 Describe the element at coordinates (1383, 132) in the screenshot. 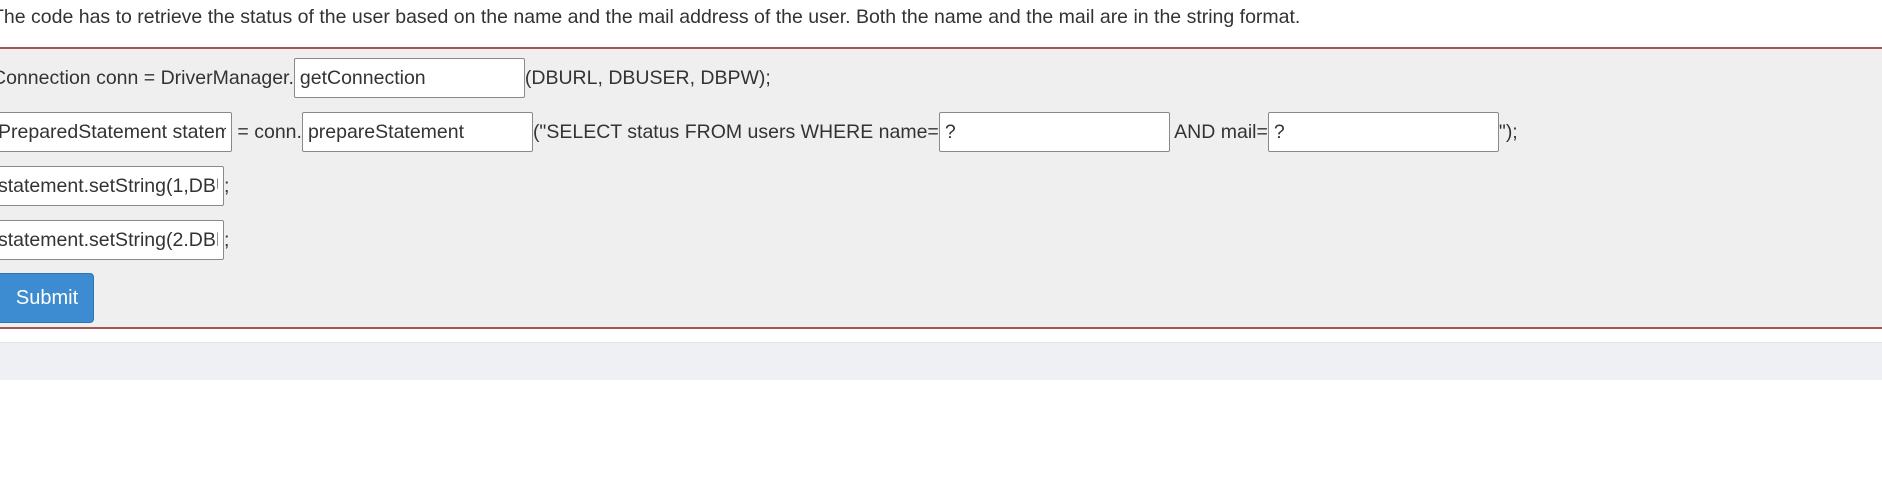

I see `mail-parameter-field` at that location.